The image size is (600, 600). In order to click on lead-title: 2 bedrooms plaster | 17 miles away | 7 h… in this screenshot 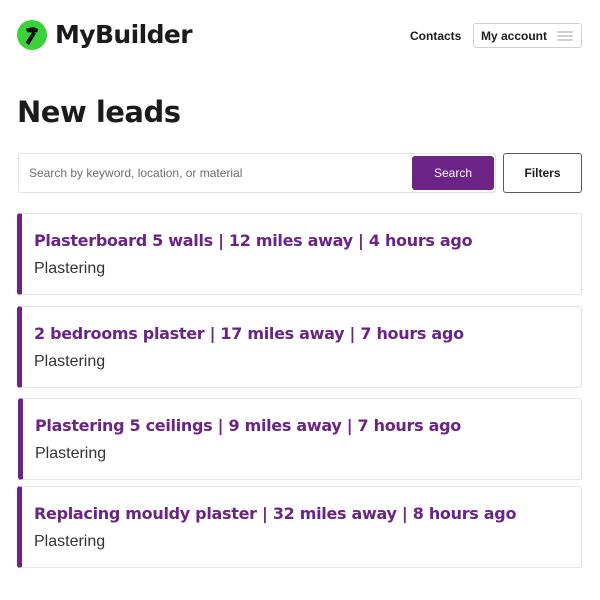, I will do `click(249, 334)`.